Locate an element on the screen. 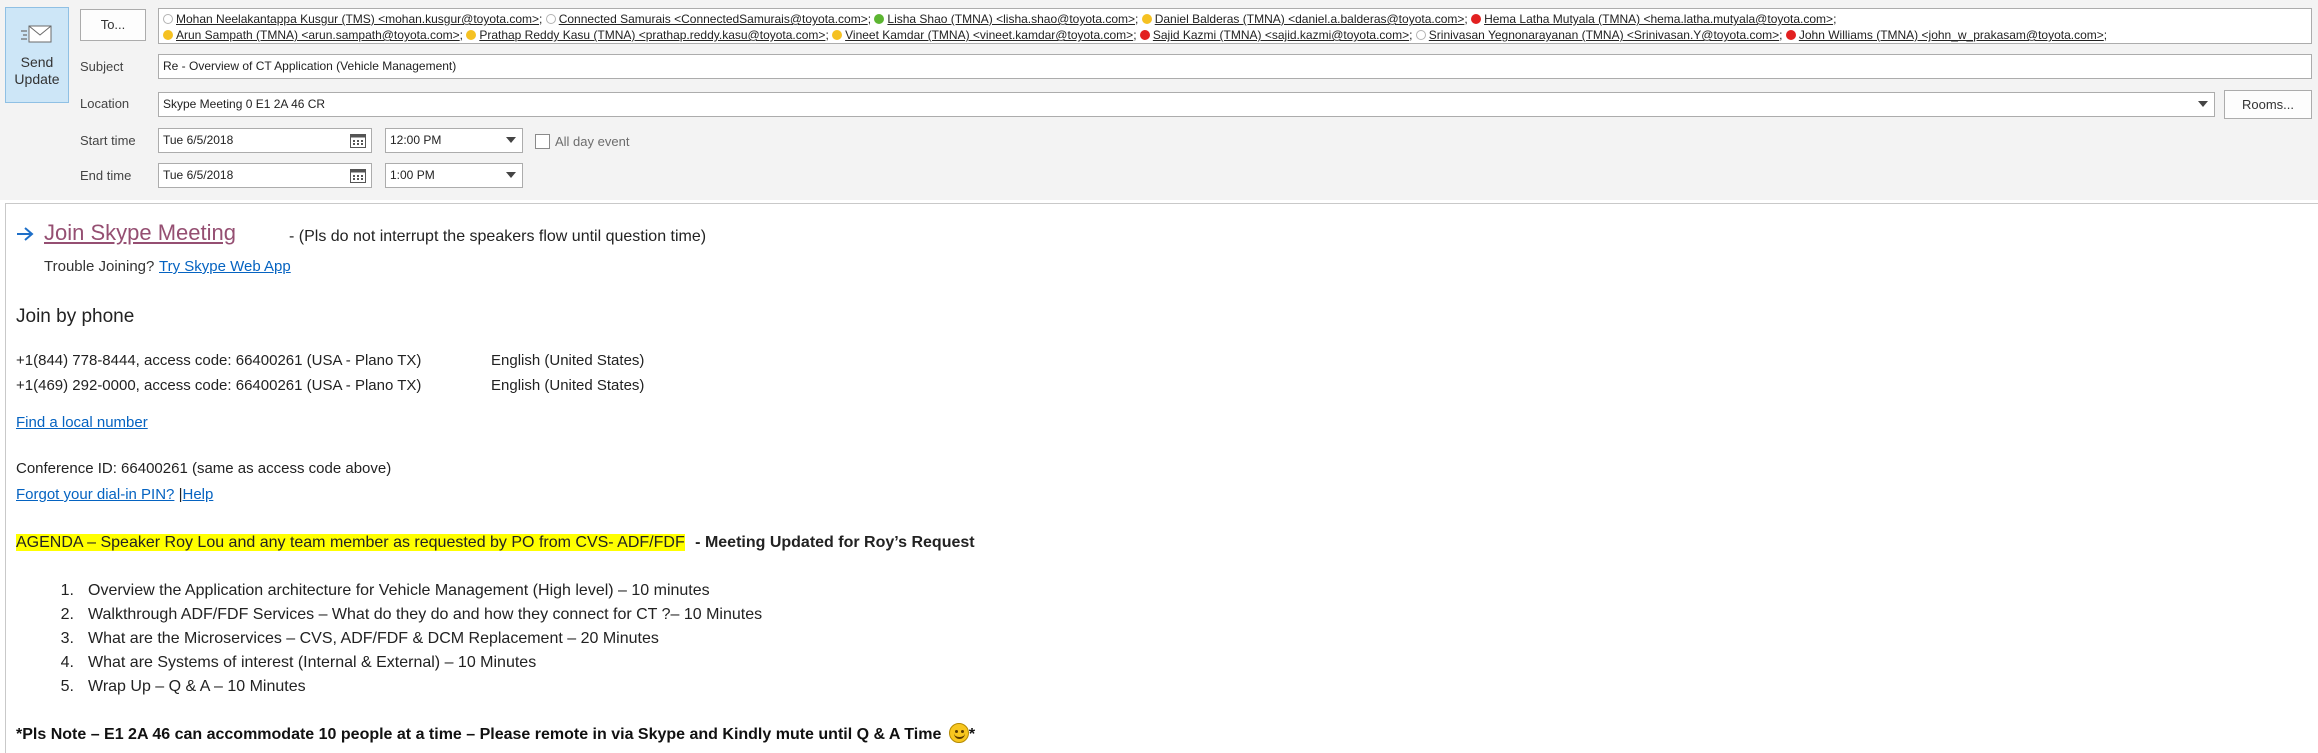  subject-label: Subject is located at coordinates (102, 66).